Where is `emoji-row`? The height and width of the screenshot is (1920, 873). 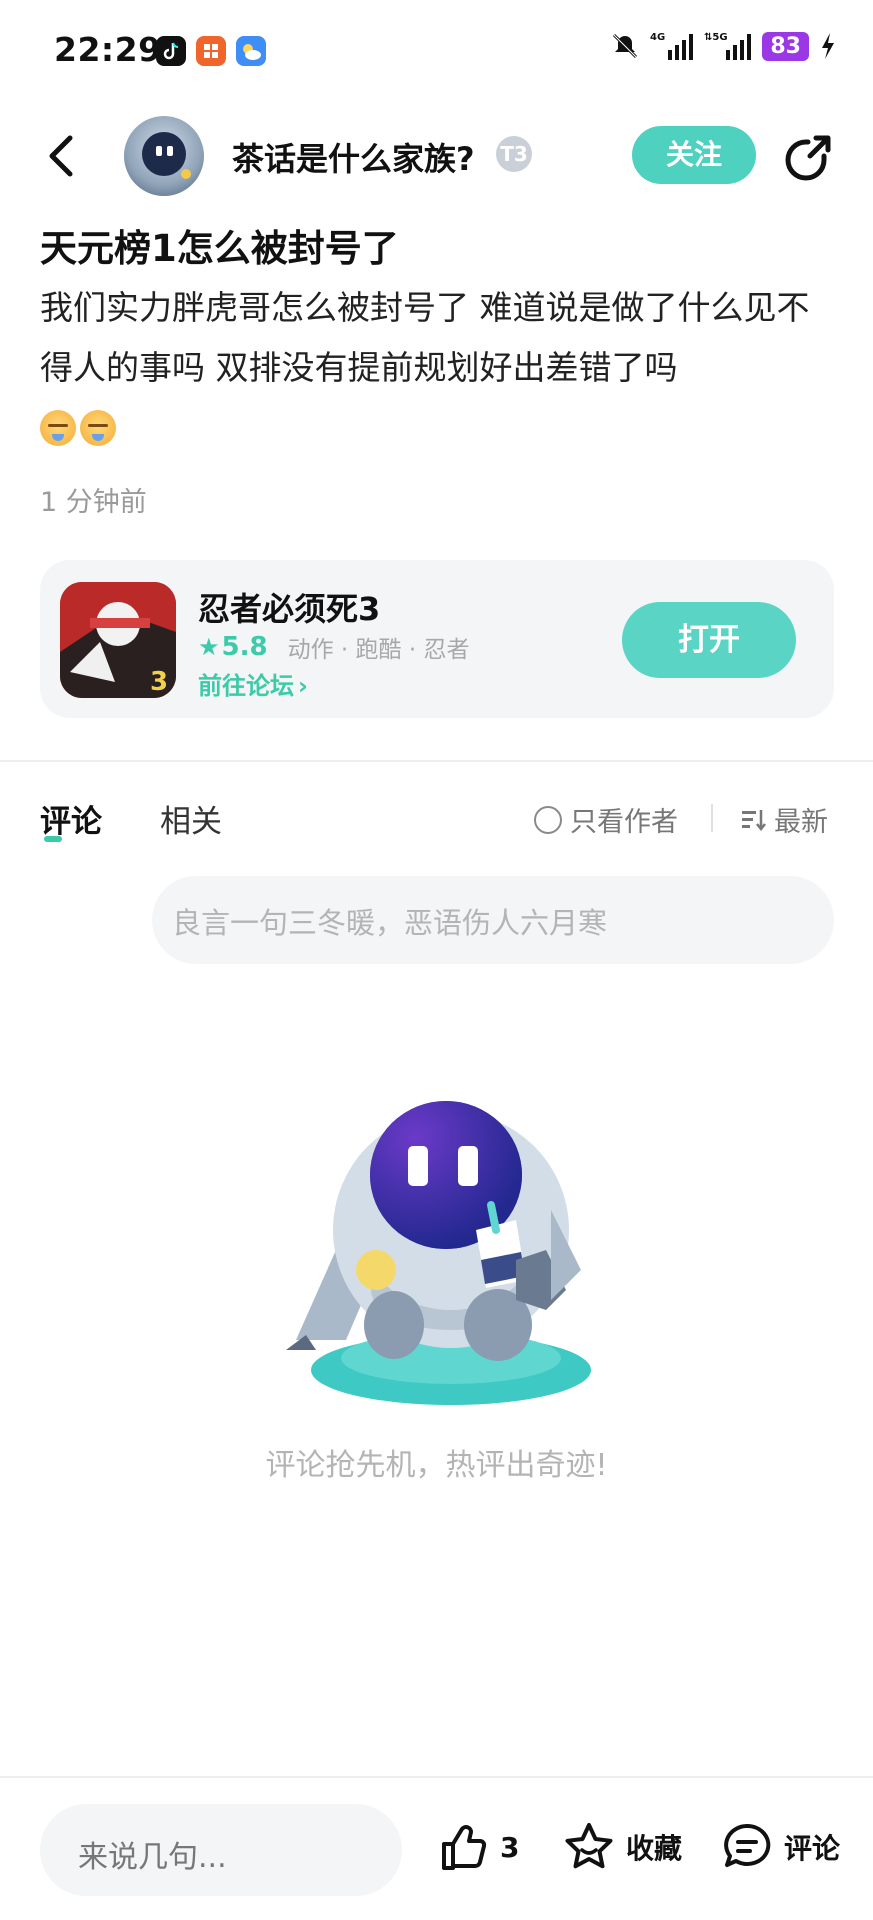 emoji-row is located at coordinates (78, 428).